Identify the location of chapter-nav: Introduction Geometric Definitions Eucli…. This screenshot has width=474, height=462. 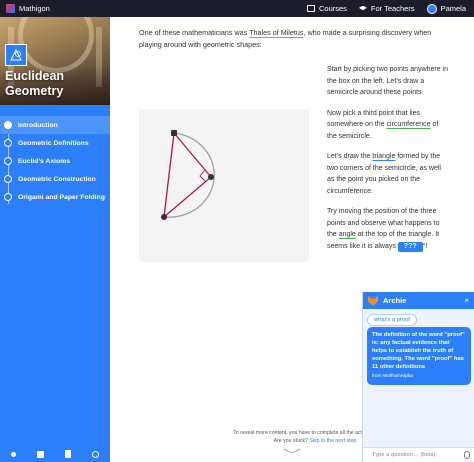
(55, 161).